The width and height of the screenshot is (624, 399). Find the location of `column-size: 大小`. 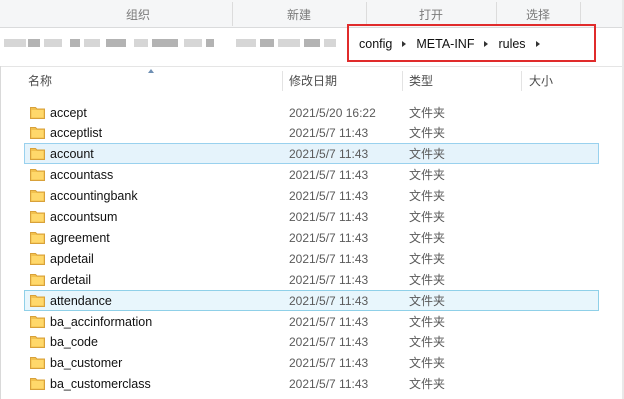

column-size: 大小 is located at coordinates (541, 81).